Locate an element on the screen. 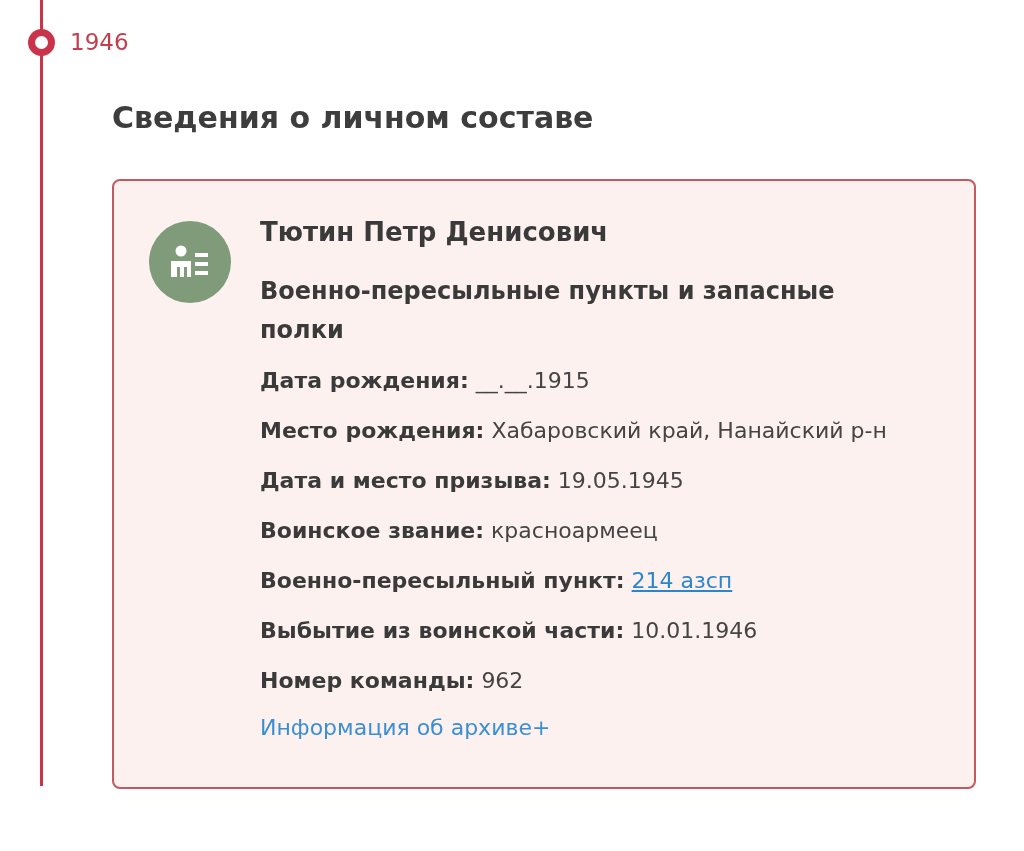 Image resolution: width=1024 pixels, height=851 pixels. field-value: Хабаровский край, Нанайский р-н is located at coordinates (689, 430).